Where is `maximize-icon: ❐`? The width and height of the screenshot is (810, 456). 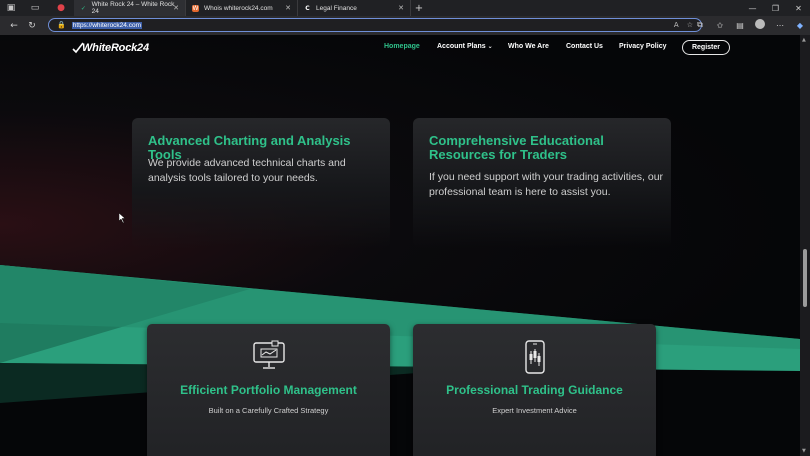 maximize-icon: ❐ is located at coordinates (775, 8).